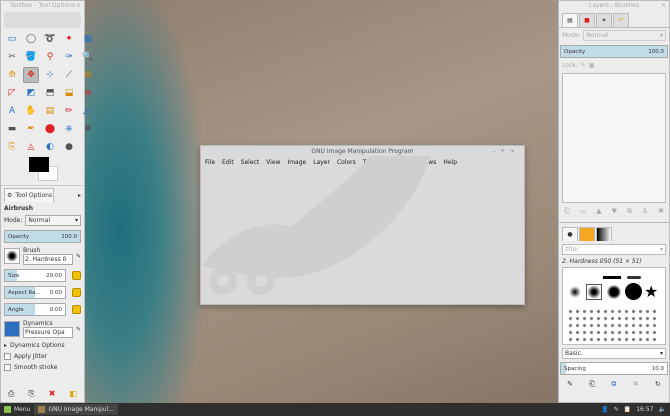  What do you see at coordinates (613, 384) in the screenshot?
I see `duplicate-brush-icon: ⧉` at bounding box center [613, 384].